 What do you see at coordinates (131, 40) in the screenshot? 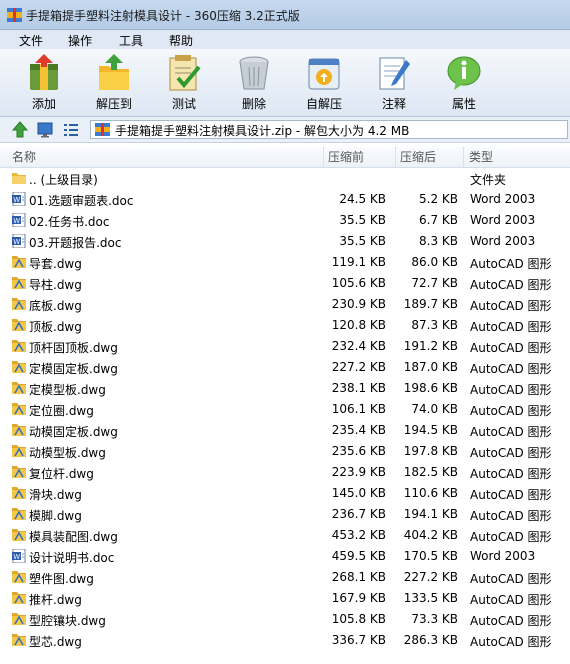
I see `menu-tools: 工具` at bounding box center [131, 40].